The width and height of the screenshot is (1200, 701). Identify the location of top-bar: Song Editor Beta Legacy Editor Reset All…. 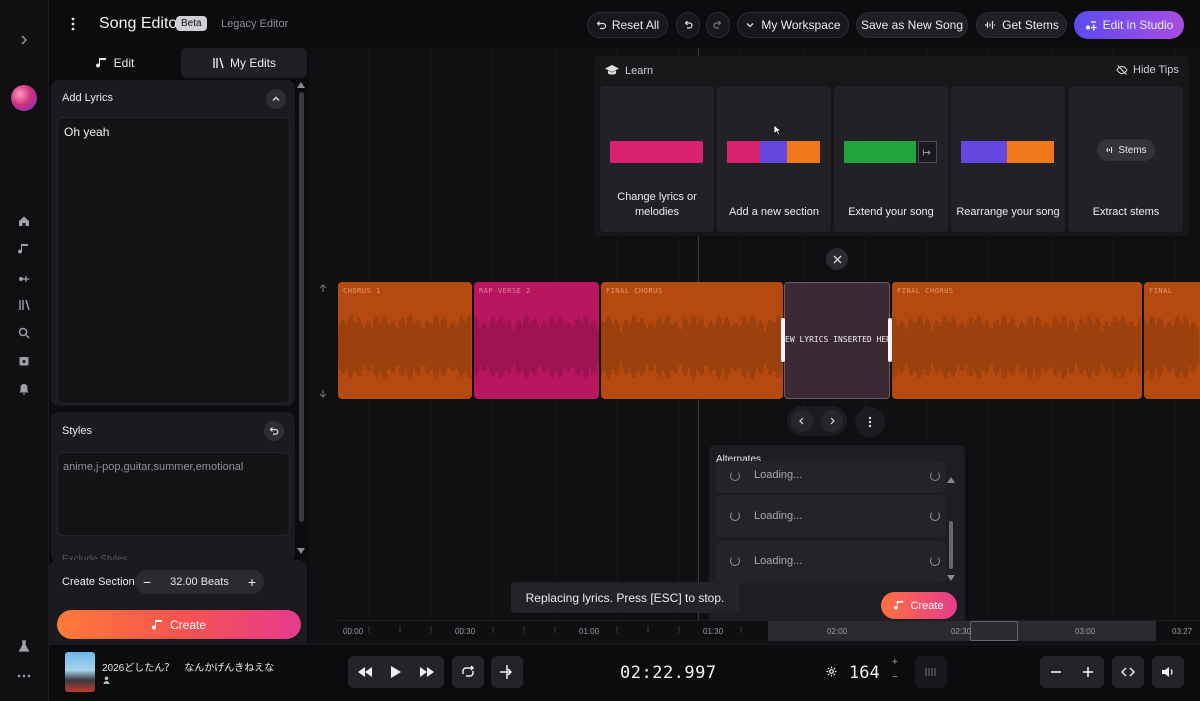
(624, 24).